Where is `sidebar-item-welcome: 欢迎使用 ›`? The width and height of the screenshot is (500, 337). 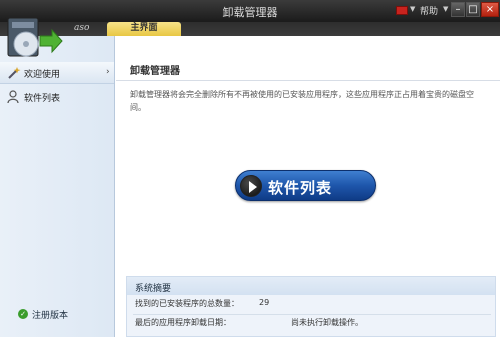
sidebar-item-welcome: 欢迎使用 › is located at coordinates (57, 73).